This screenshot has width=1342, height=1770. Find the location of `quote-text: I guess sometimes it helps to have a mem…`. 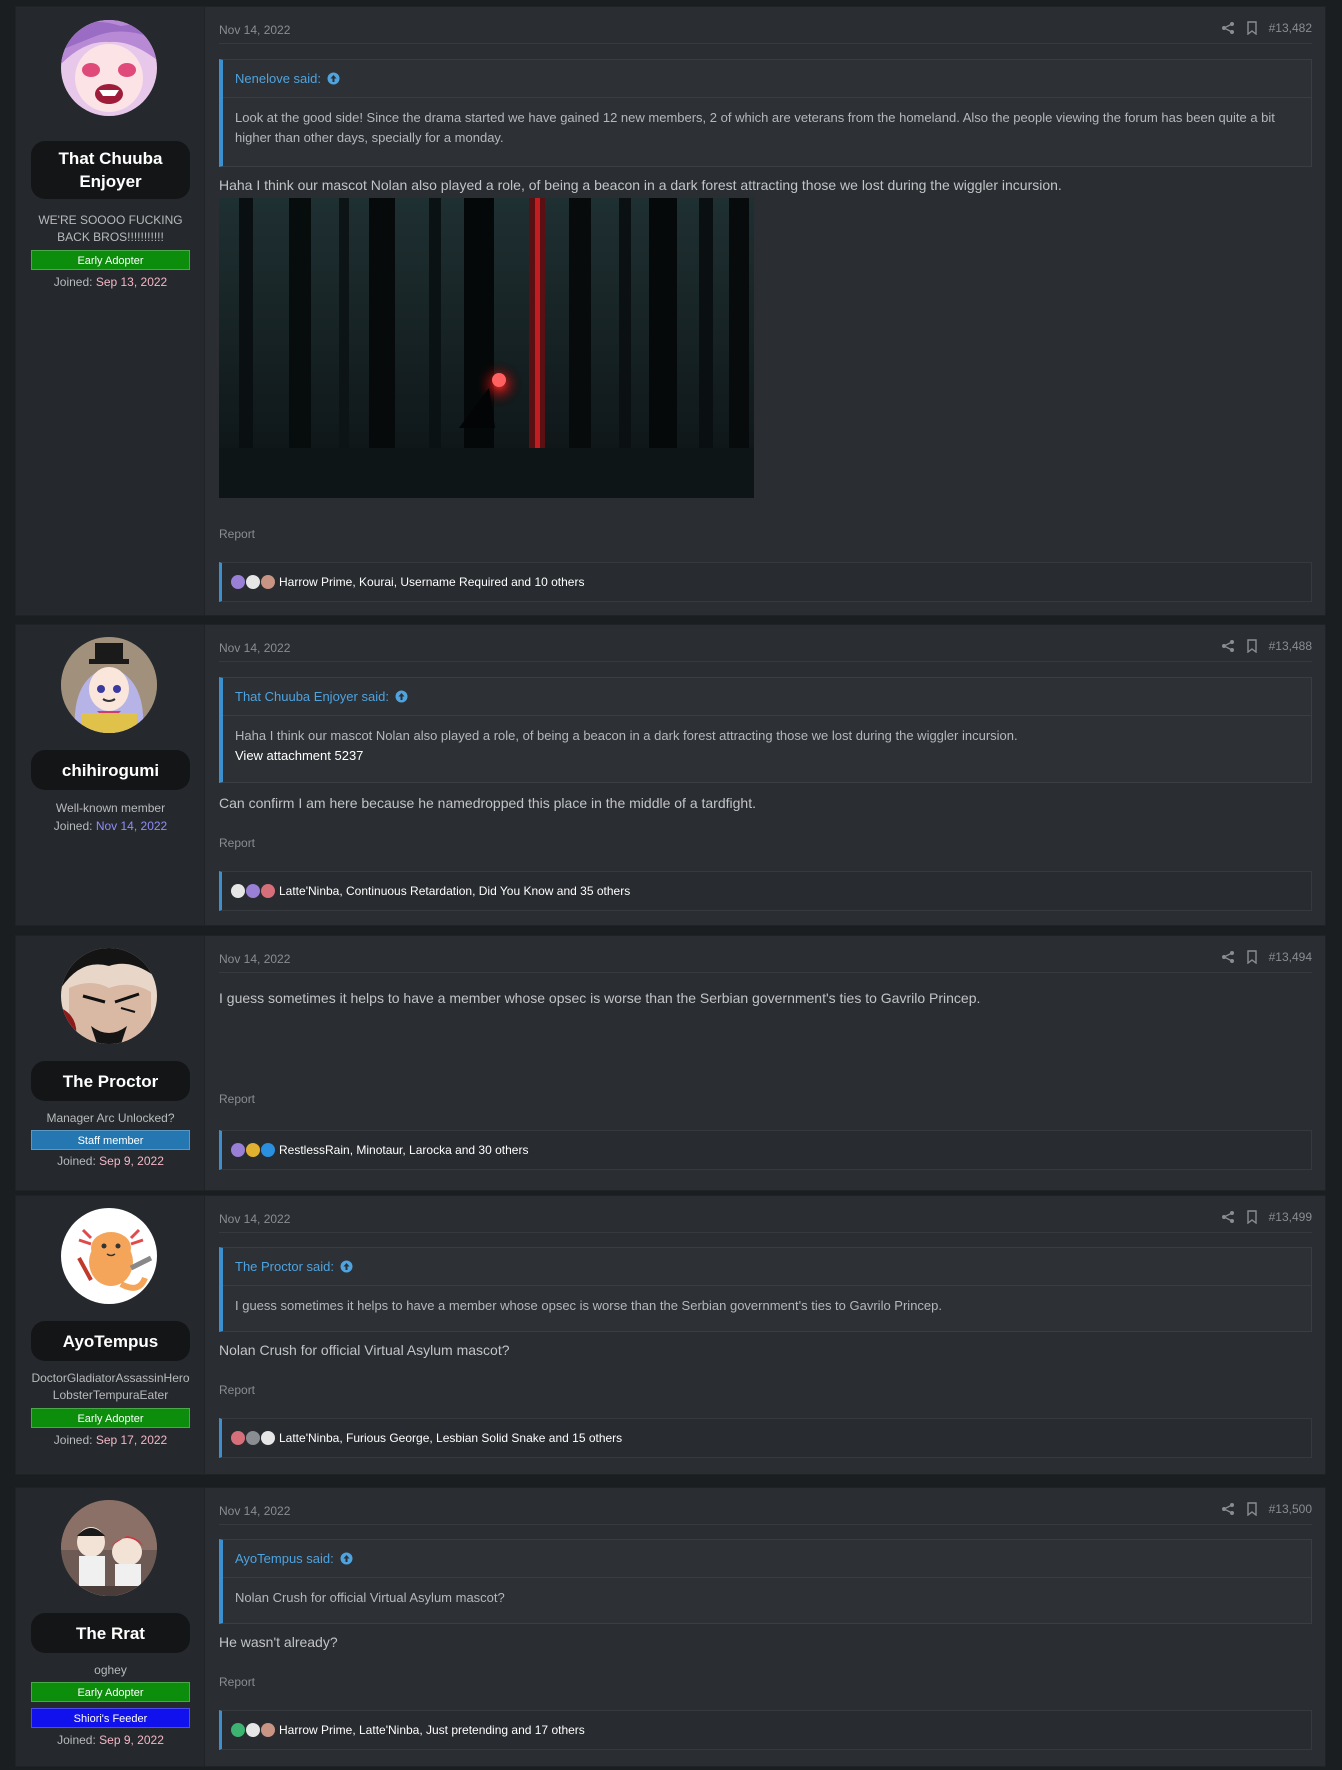

quote-text: I guess sometimes it helps to have a mem… is located at coordinates (588, 1305).